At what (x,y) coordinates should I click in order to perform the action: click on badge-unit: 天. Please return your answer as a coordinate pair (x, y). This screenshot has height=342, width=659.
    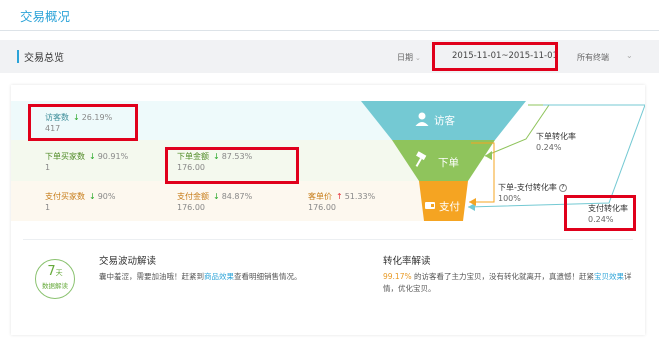
    Looking at the image, I should click on (59, 273).